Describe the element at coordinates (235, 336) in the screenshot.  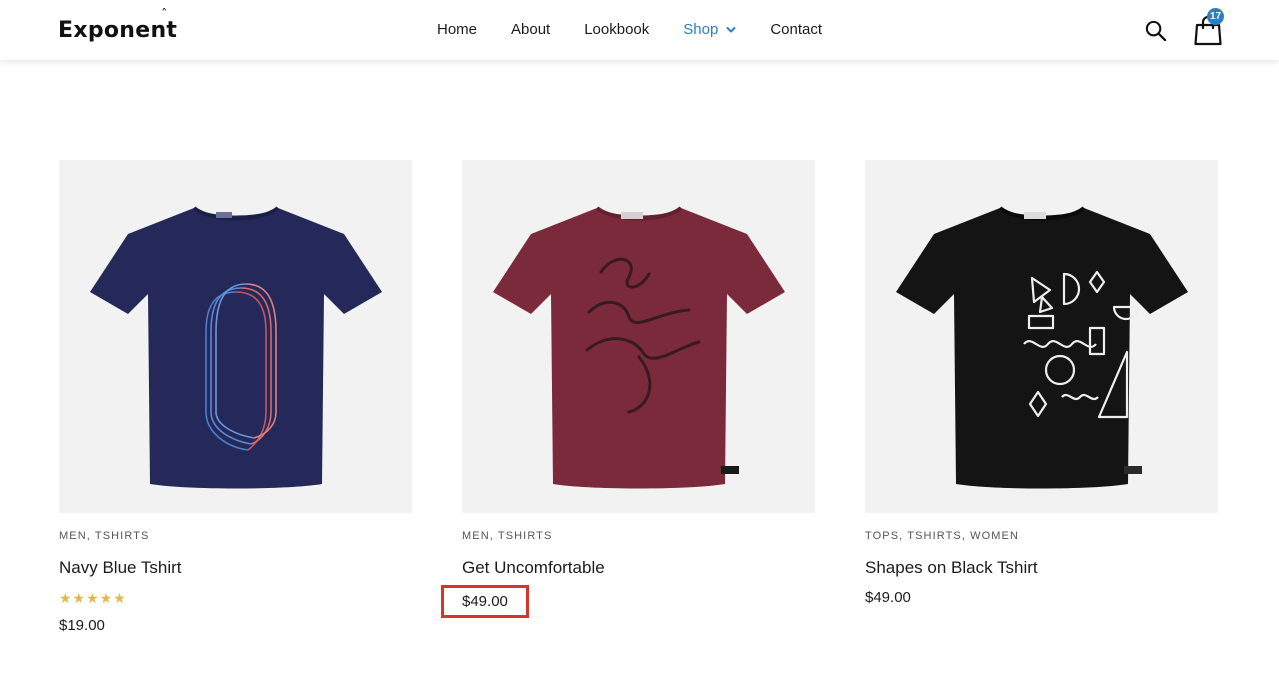
I see `navy-tshirt-image` at that location.